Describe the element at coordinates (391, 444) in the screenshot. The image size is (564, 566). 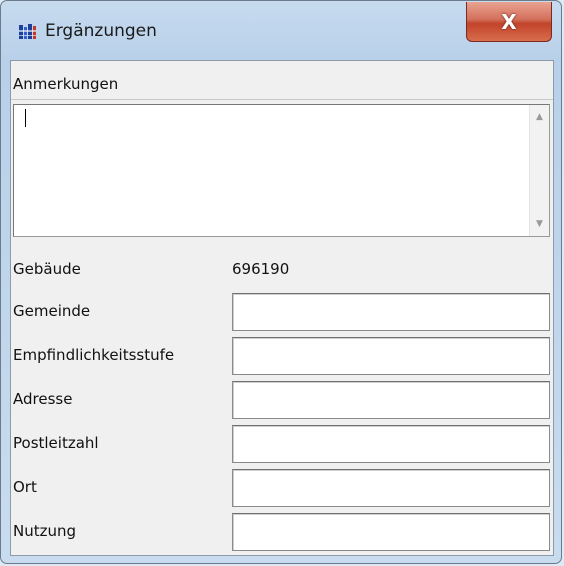
I see `postal-code-field` at that location.